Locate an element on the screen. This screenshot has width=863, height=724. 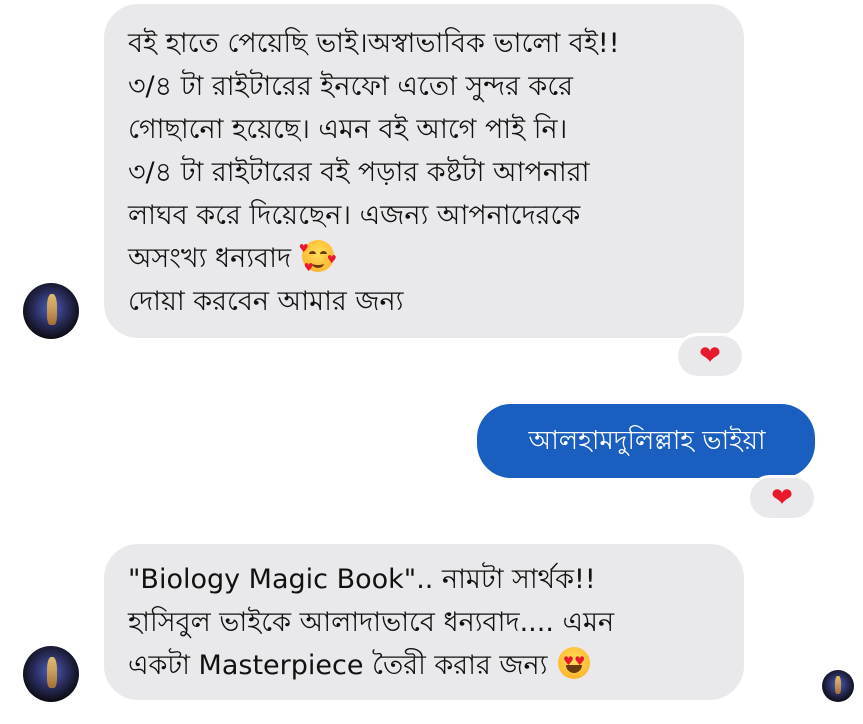
smiling-face-with-hearts-icon: ♥ ♥ ♥ is located at coordinates (317, 257).